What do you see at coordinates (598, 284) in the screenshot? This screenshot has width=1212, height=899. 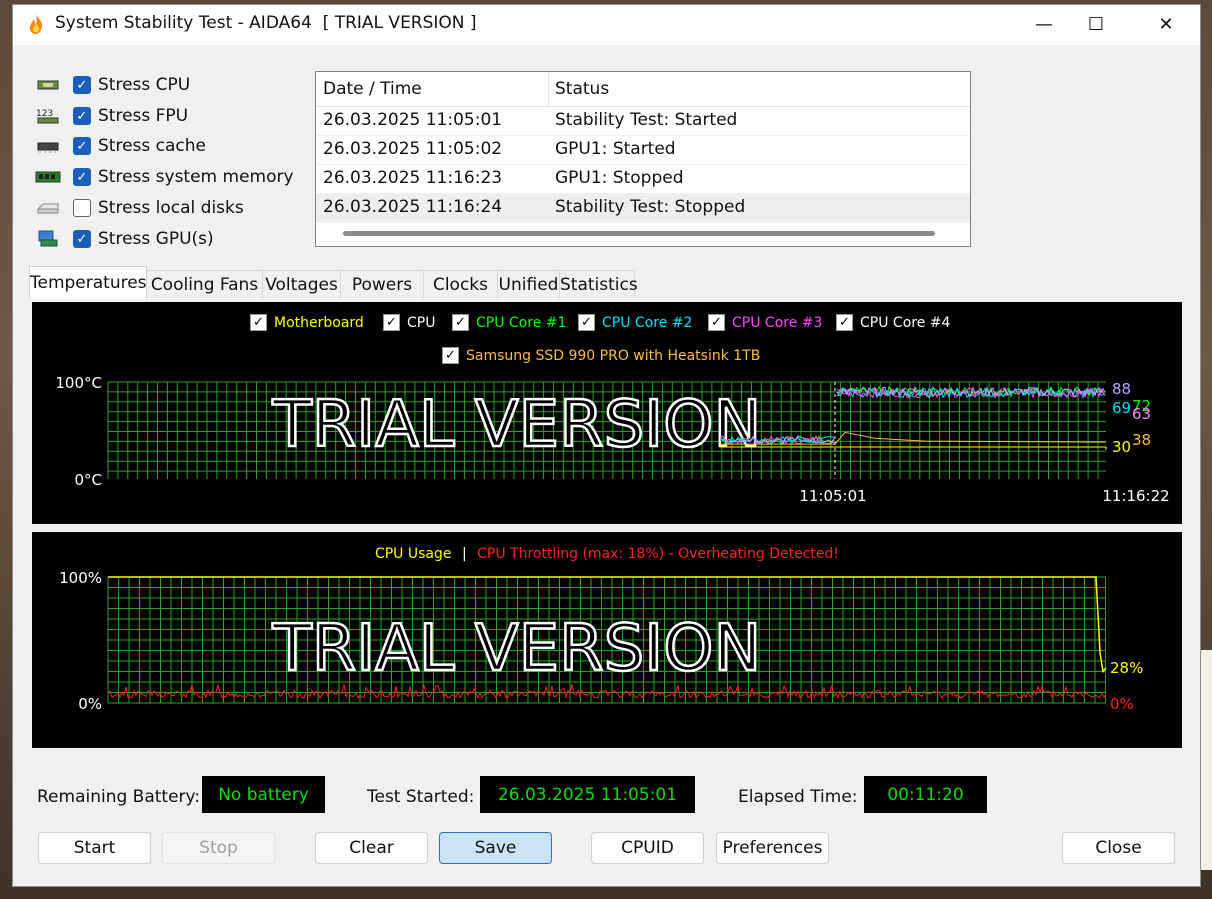 I see `tab-statistics: Statistics` at bounding box center [598, 284].